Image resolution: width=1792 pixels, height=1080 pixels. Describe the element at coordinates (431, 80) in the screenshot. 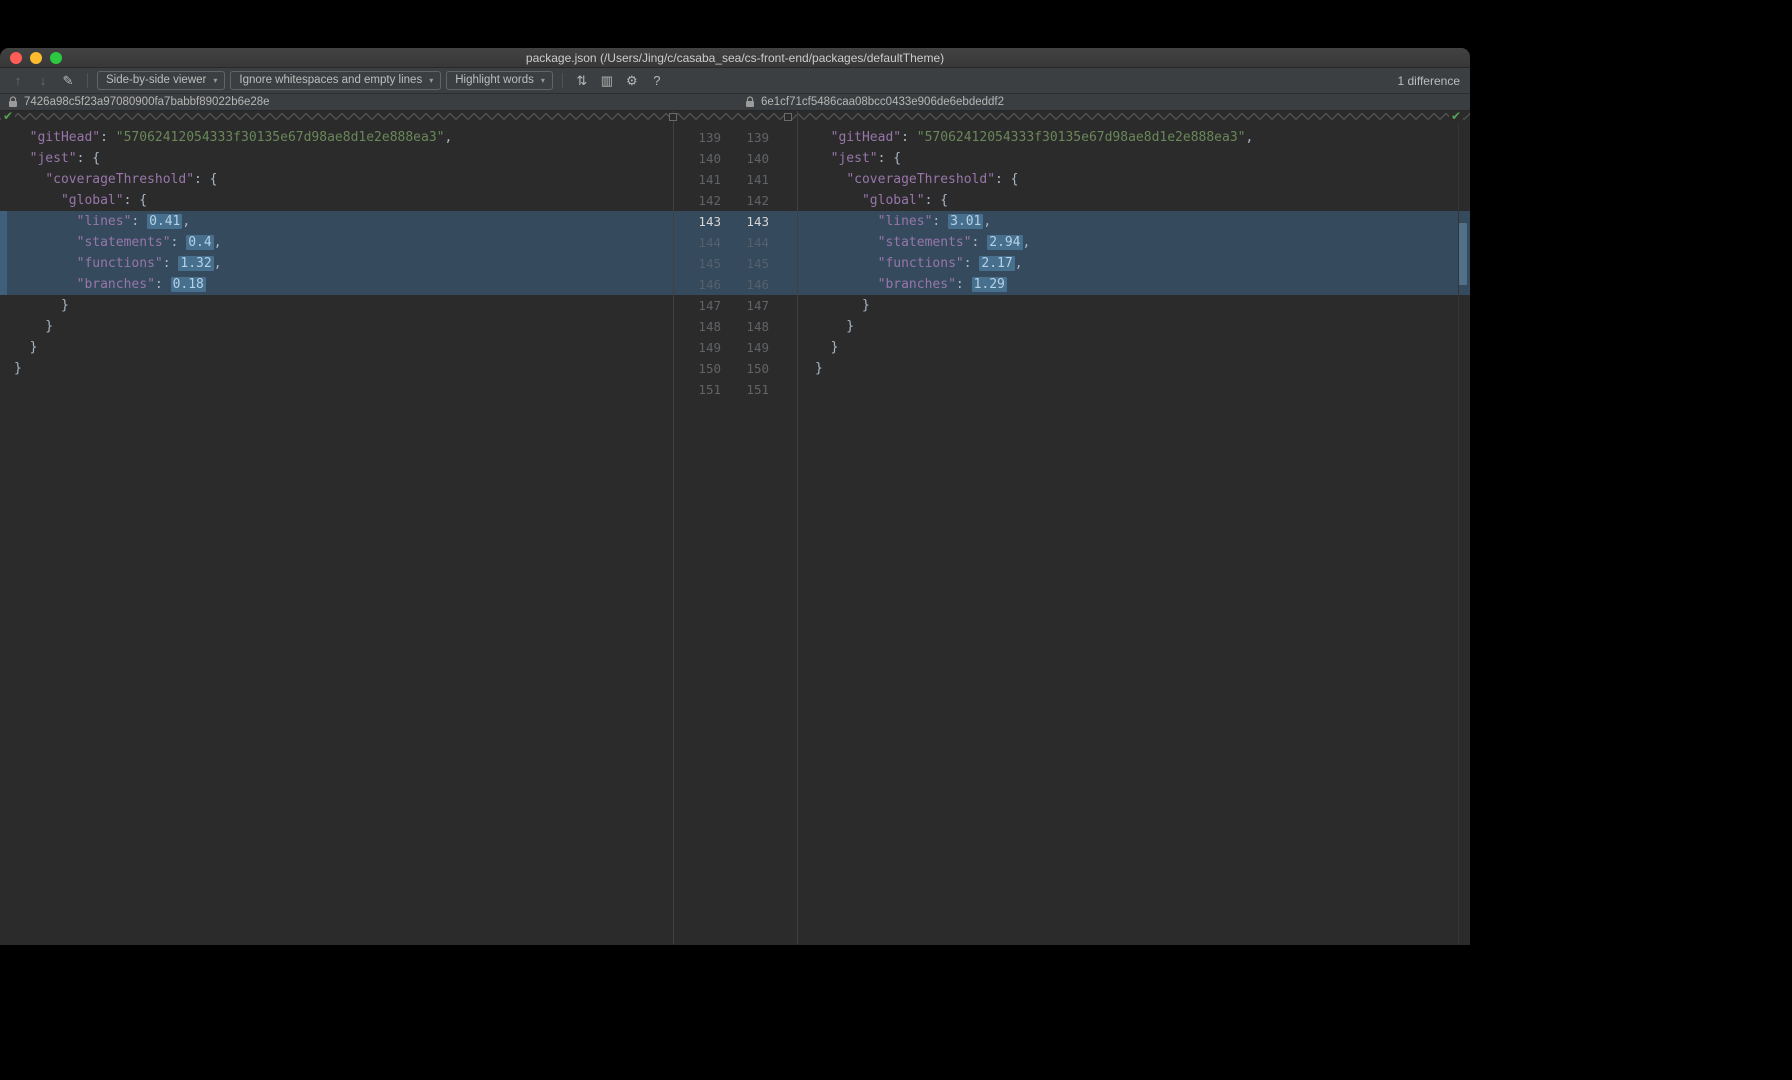

I see `chevron-down-icon: ▾` at that location.